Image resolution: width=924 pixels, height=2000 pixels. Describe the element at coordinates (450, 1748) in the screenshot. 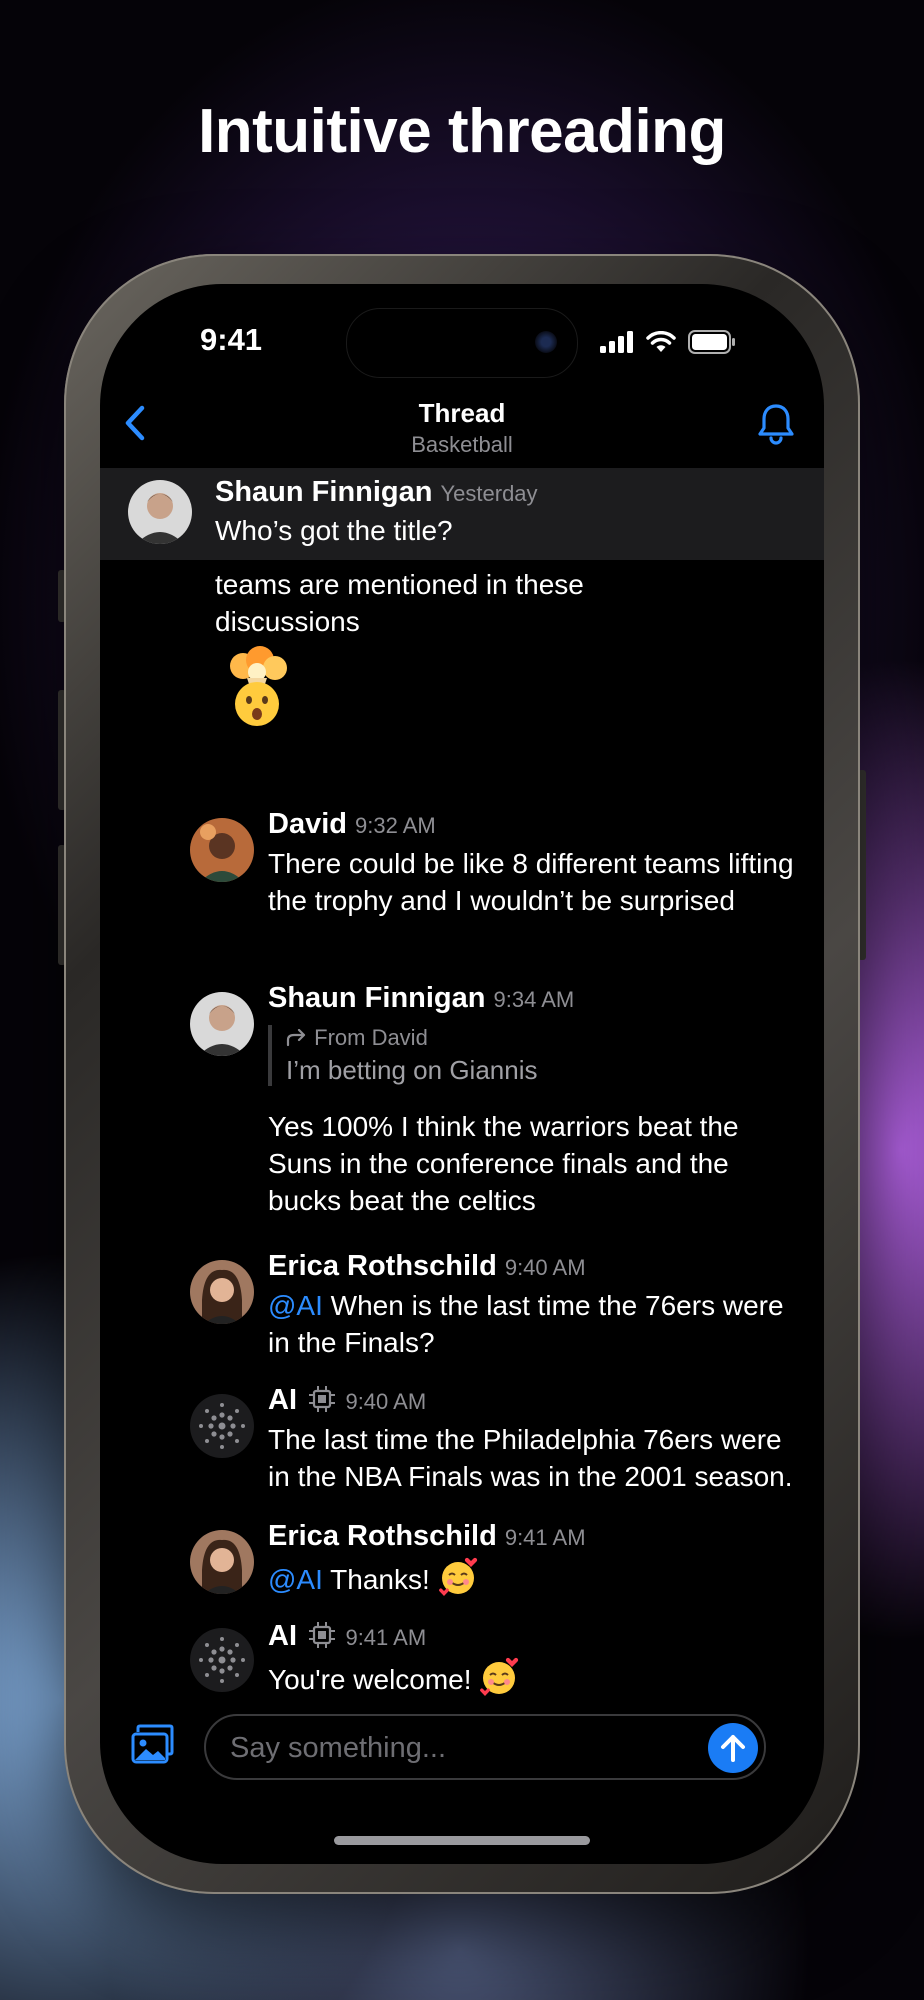

I see `message-input` at that location.